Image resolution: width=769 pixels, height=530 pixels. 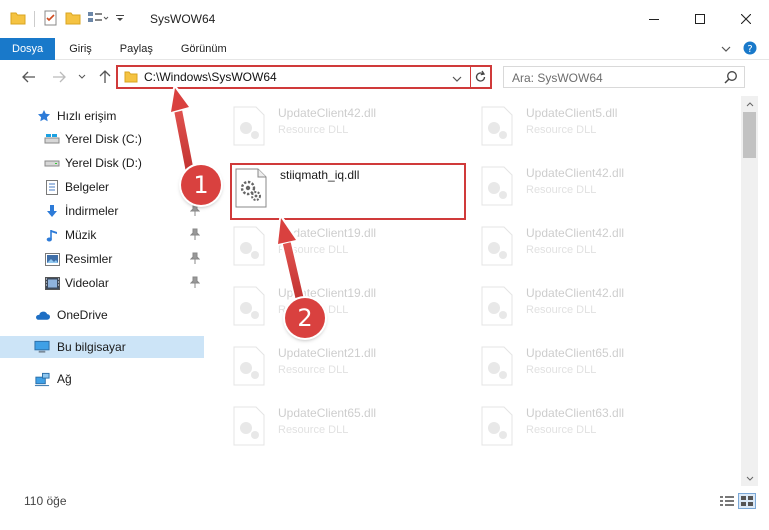 I want to click on sidebar-item-label: Bu bilgisayar, so click(x=91, y=347).